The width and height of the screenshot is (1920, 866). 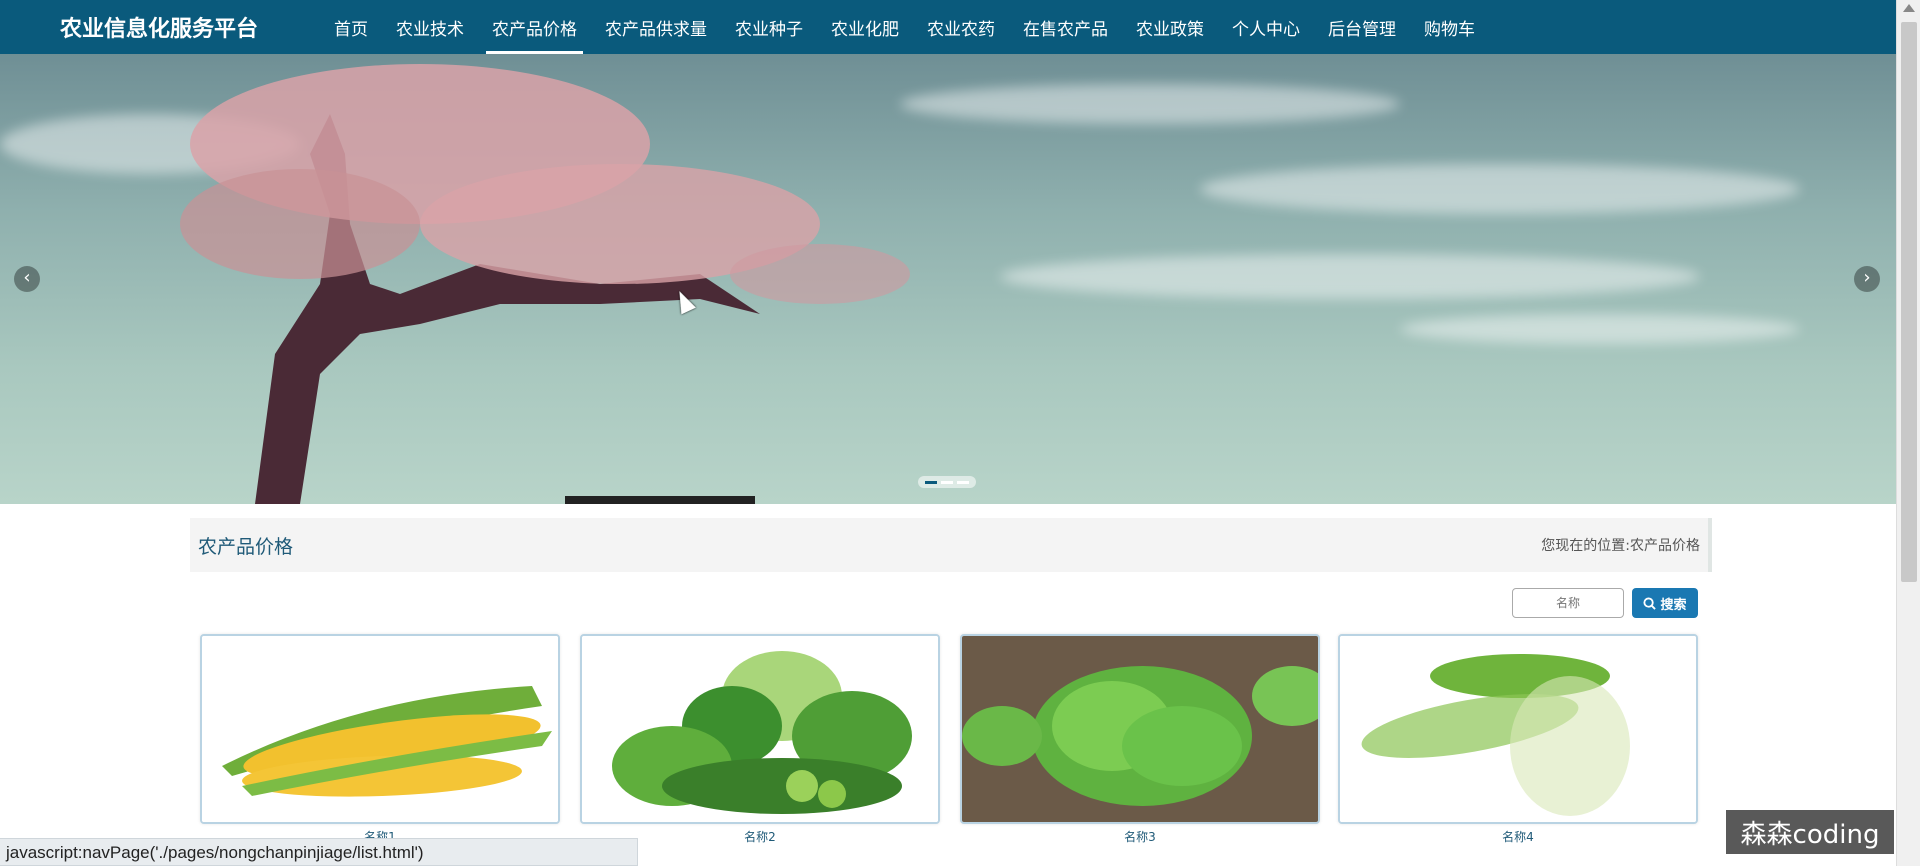 What do you see at coordinates (190, 27) in the screenshot?
I see `brand-title: 农业信息化服务平台` at bounding box center [190, 27].